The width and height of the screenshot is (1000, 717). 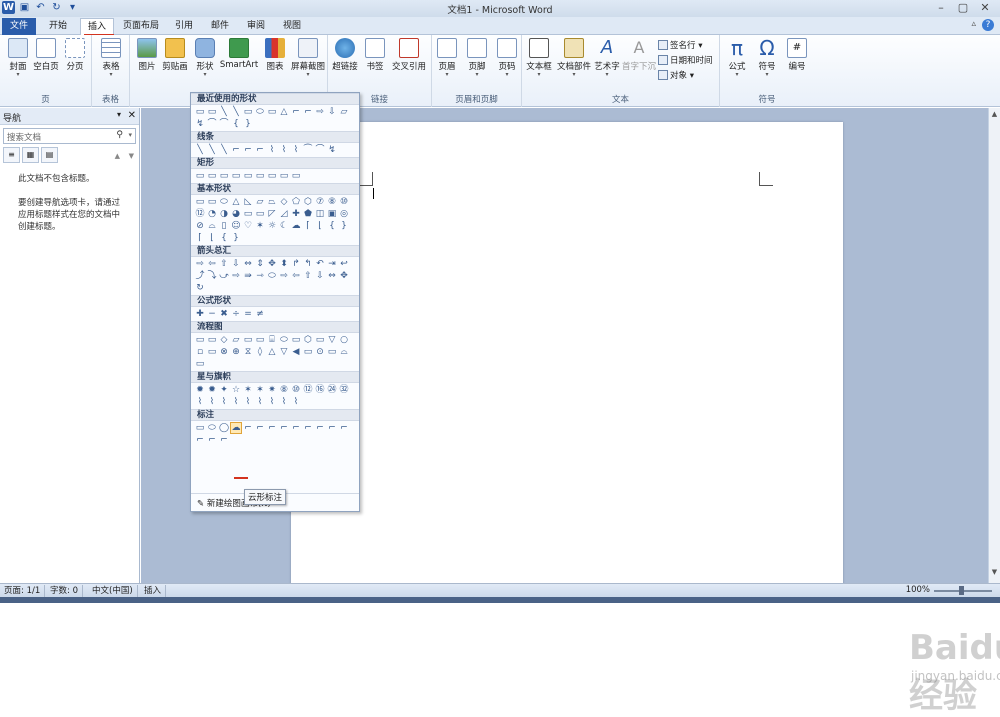 What do you see at coordinates (320, 214) in the screenshot?
I see `shape-item: ◫` at bounding box center [320, 214].